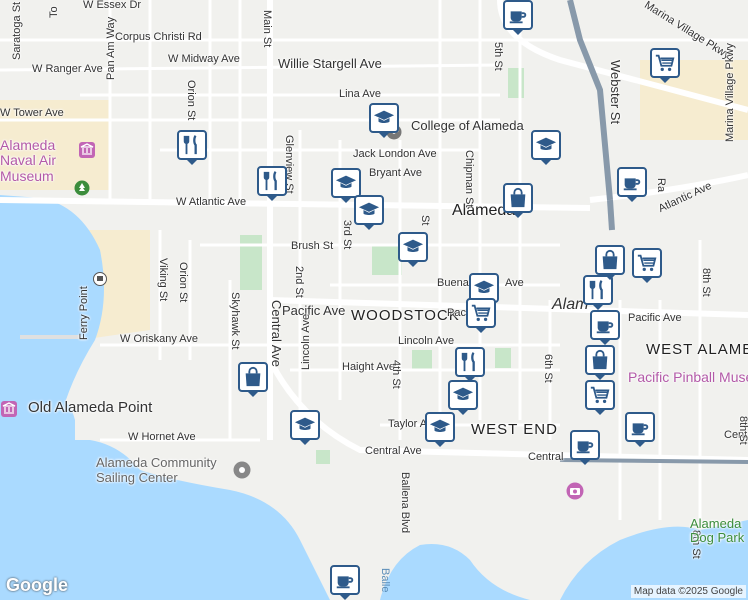 Image resolution: width=748 pixels, height=600 pixels. What do you see at coordinates (17, 30) in the screenshot?
I see `street-label: Saratoga St` at bounding box center [17, 30].